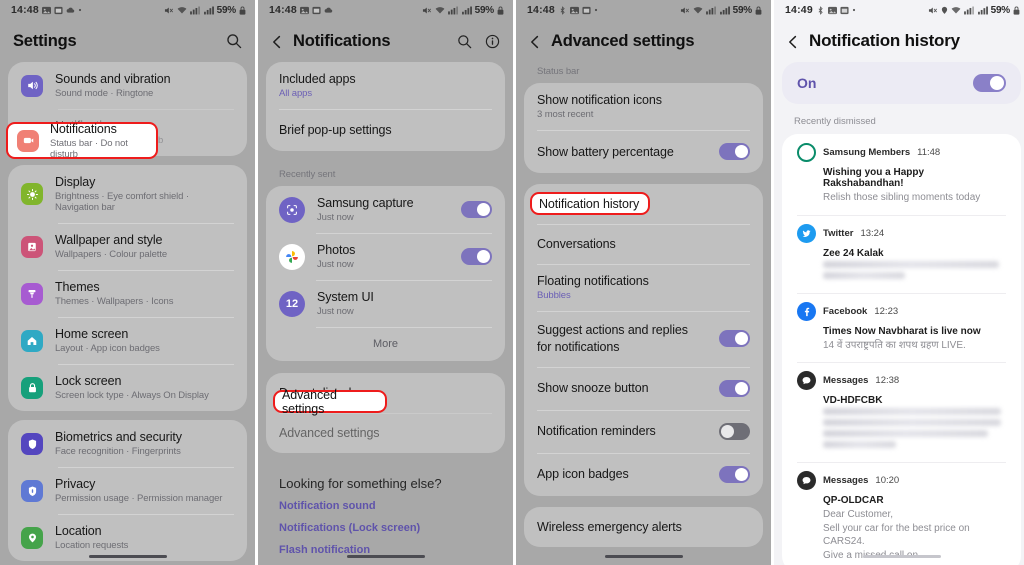 This screenshot has height=565, width=1024. I want to click on row-included-apps: Included apps All apps, so click(385, 85).